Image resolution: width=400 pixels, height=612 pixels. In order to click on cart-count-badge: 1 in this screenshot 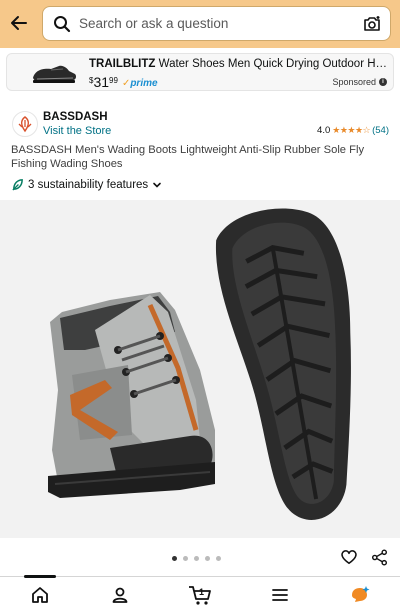, I will do `click(201, 592)`.